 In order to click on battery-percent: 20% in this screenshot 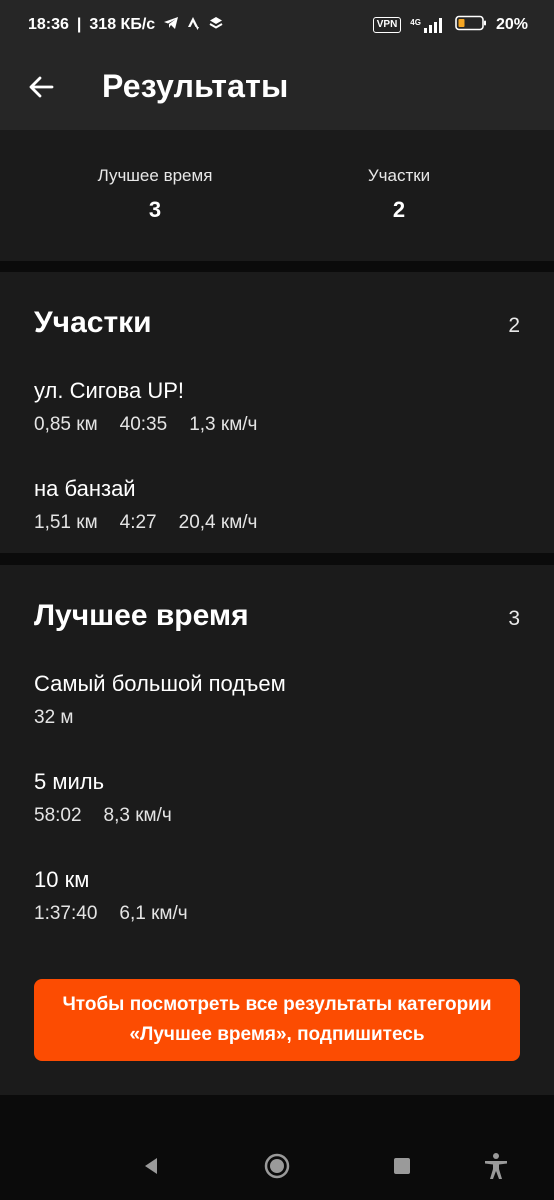, I will do `click(511, 24)`.